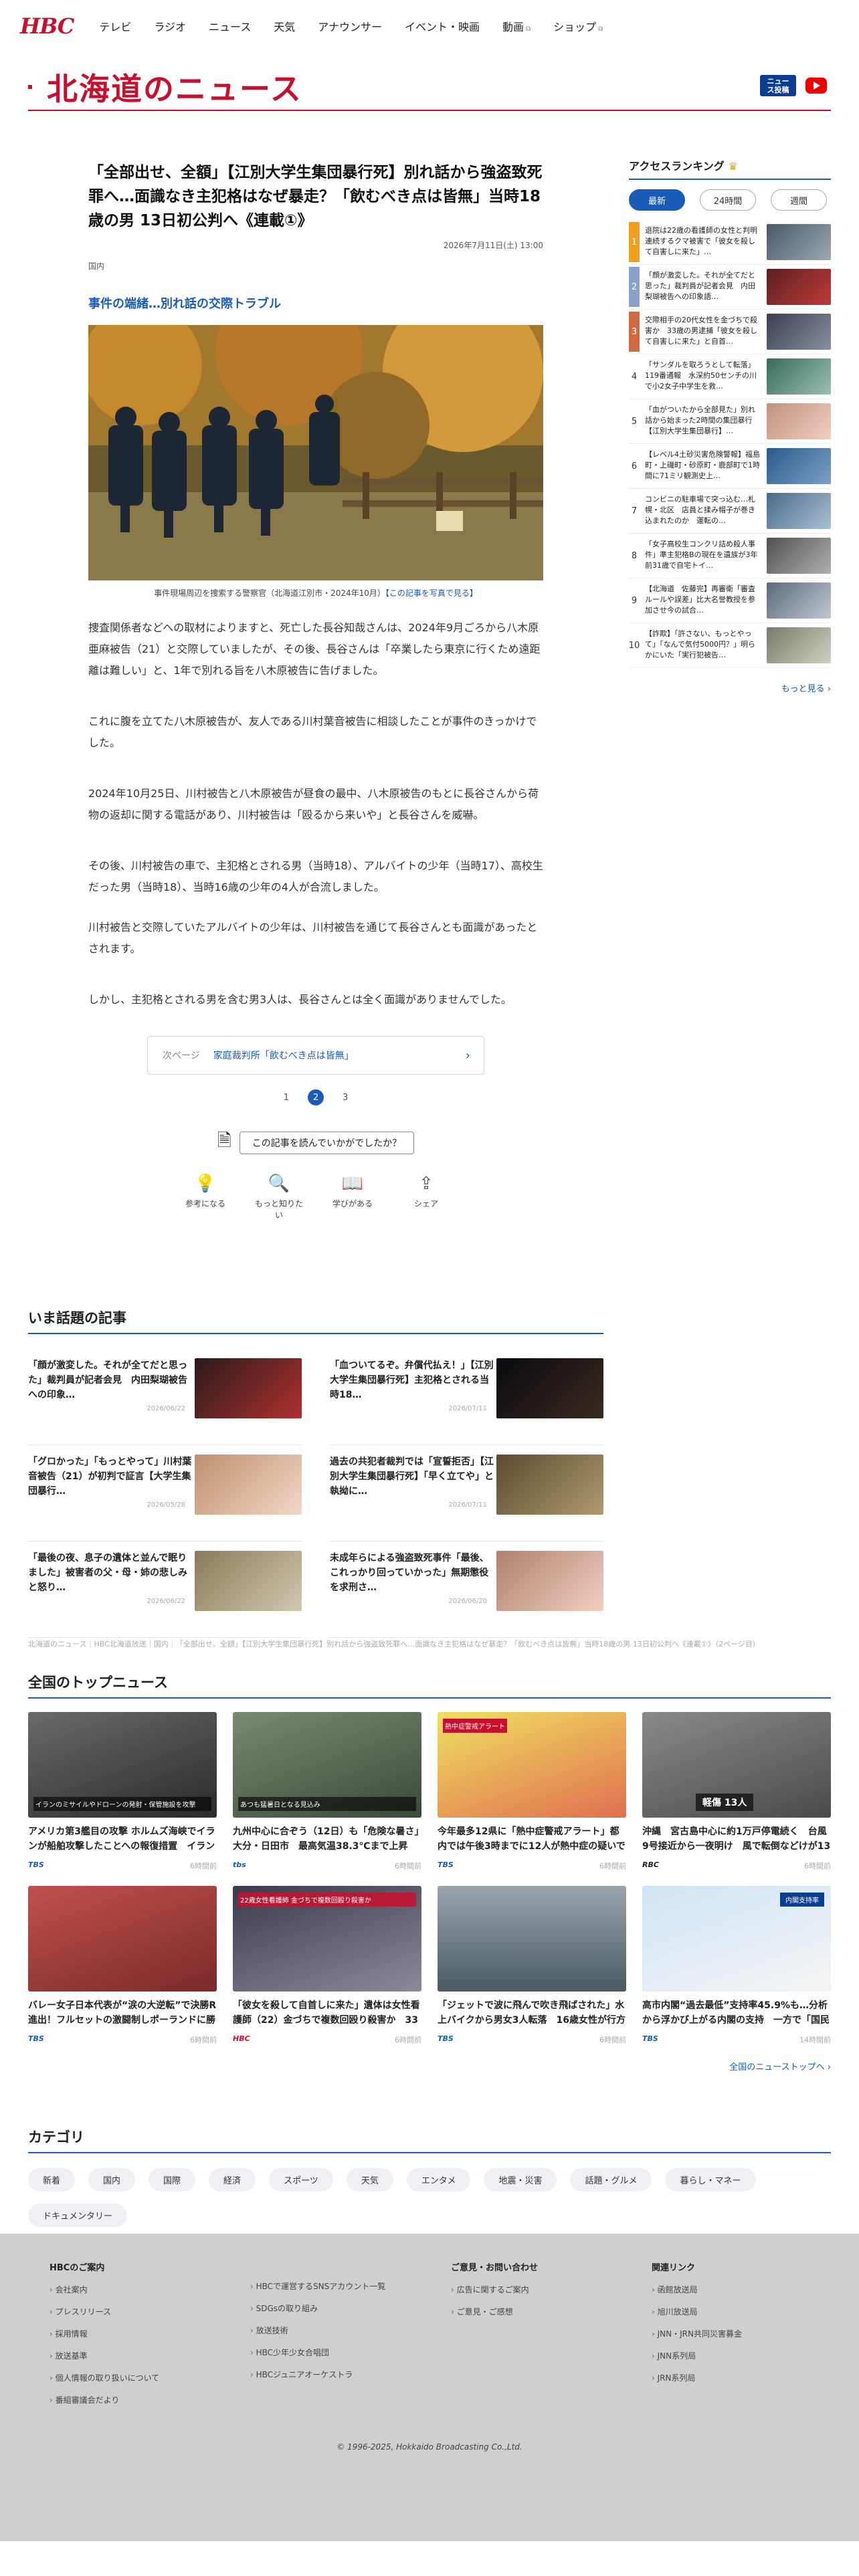 The image size is (859, 2576). I want to click on pagination: 1 2 3, so click(315, 1097).